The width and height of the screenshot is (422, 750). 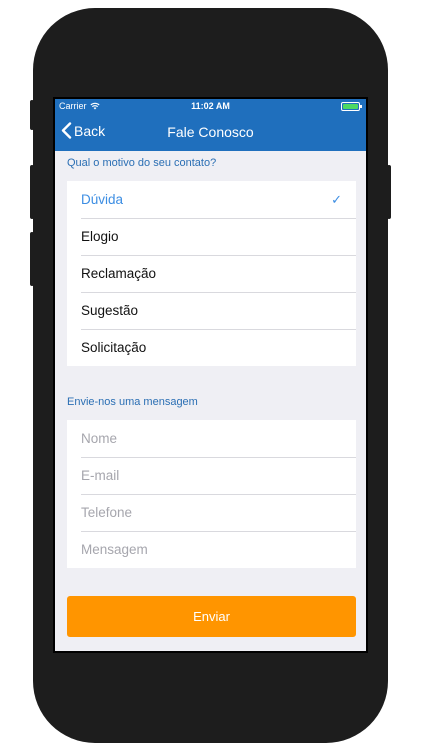 I want to click on option-label: Elogio, so click(x=100, y=236).